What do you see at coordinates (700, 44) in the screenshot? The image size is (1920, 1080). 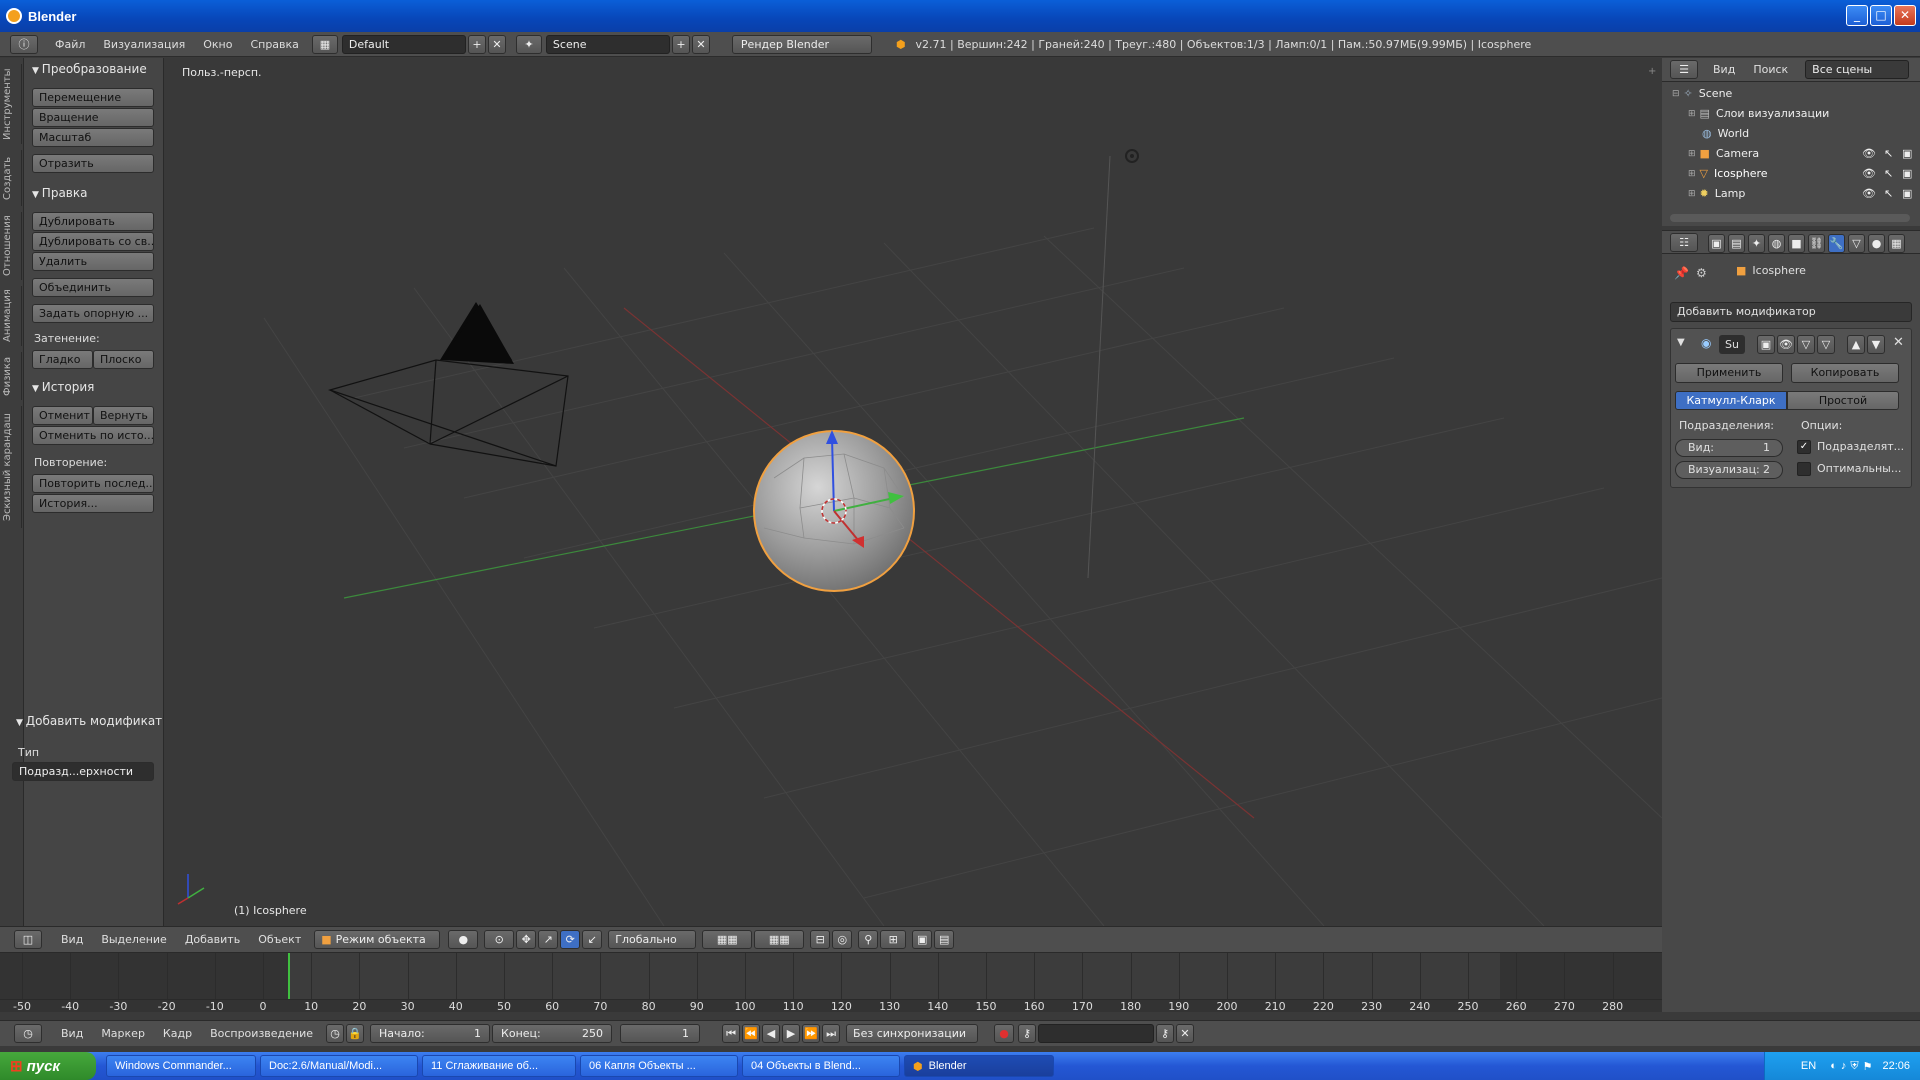 I see `scene-remove-icon: ✕` at bounding box center [700, 44].